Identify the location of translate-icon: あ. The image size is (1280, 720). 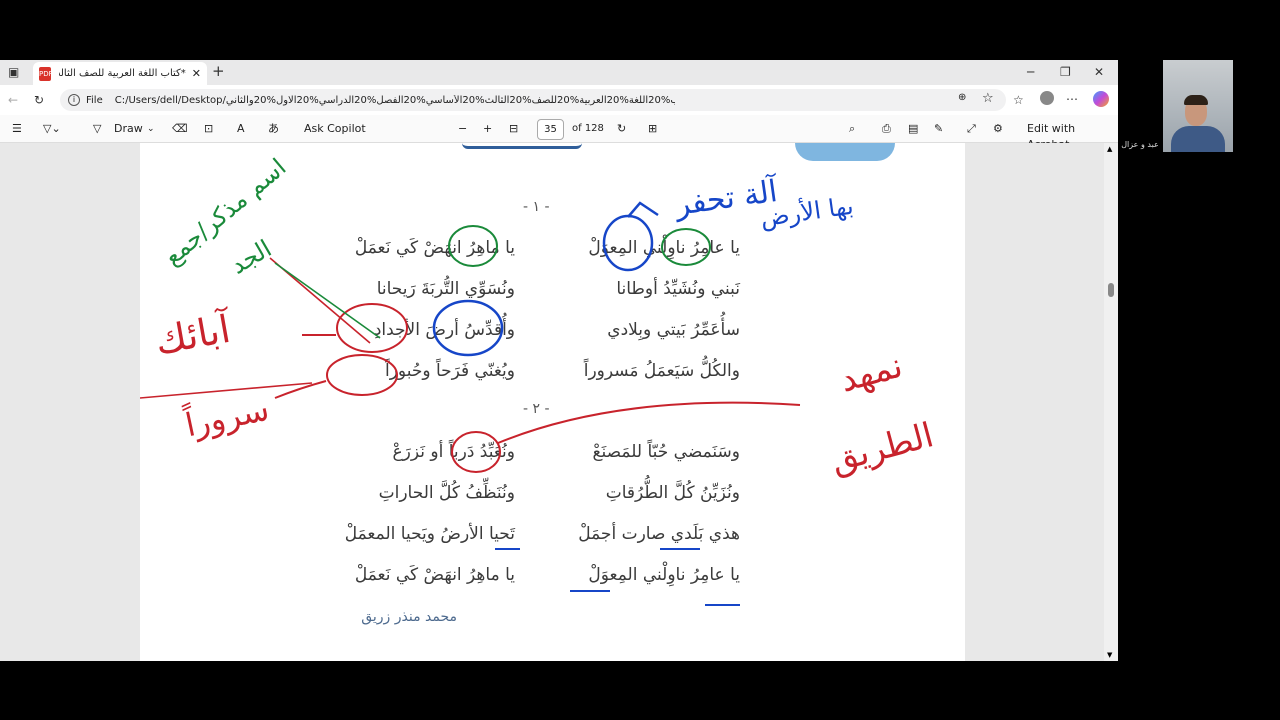
(273, 129).